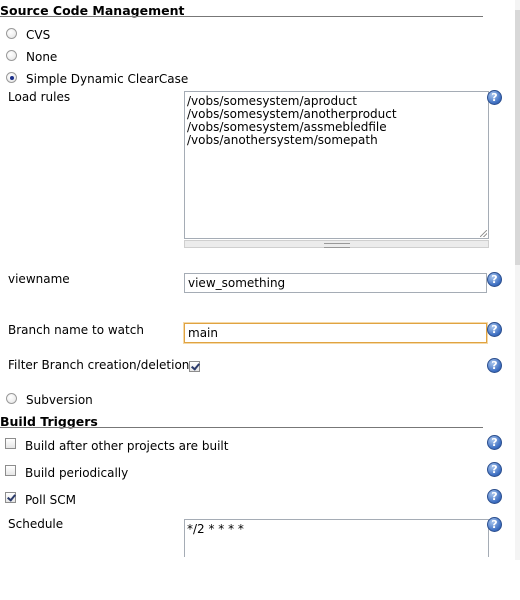 This screenshot has width=520, height=600. What do you see at coordinates (39, 97) in the screenshot?
I see `load-rules-label: Load rules` at bounding box center [39, 97].